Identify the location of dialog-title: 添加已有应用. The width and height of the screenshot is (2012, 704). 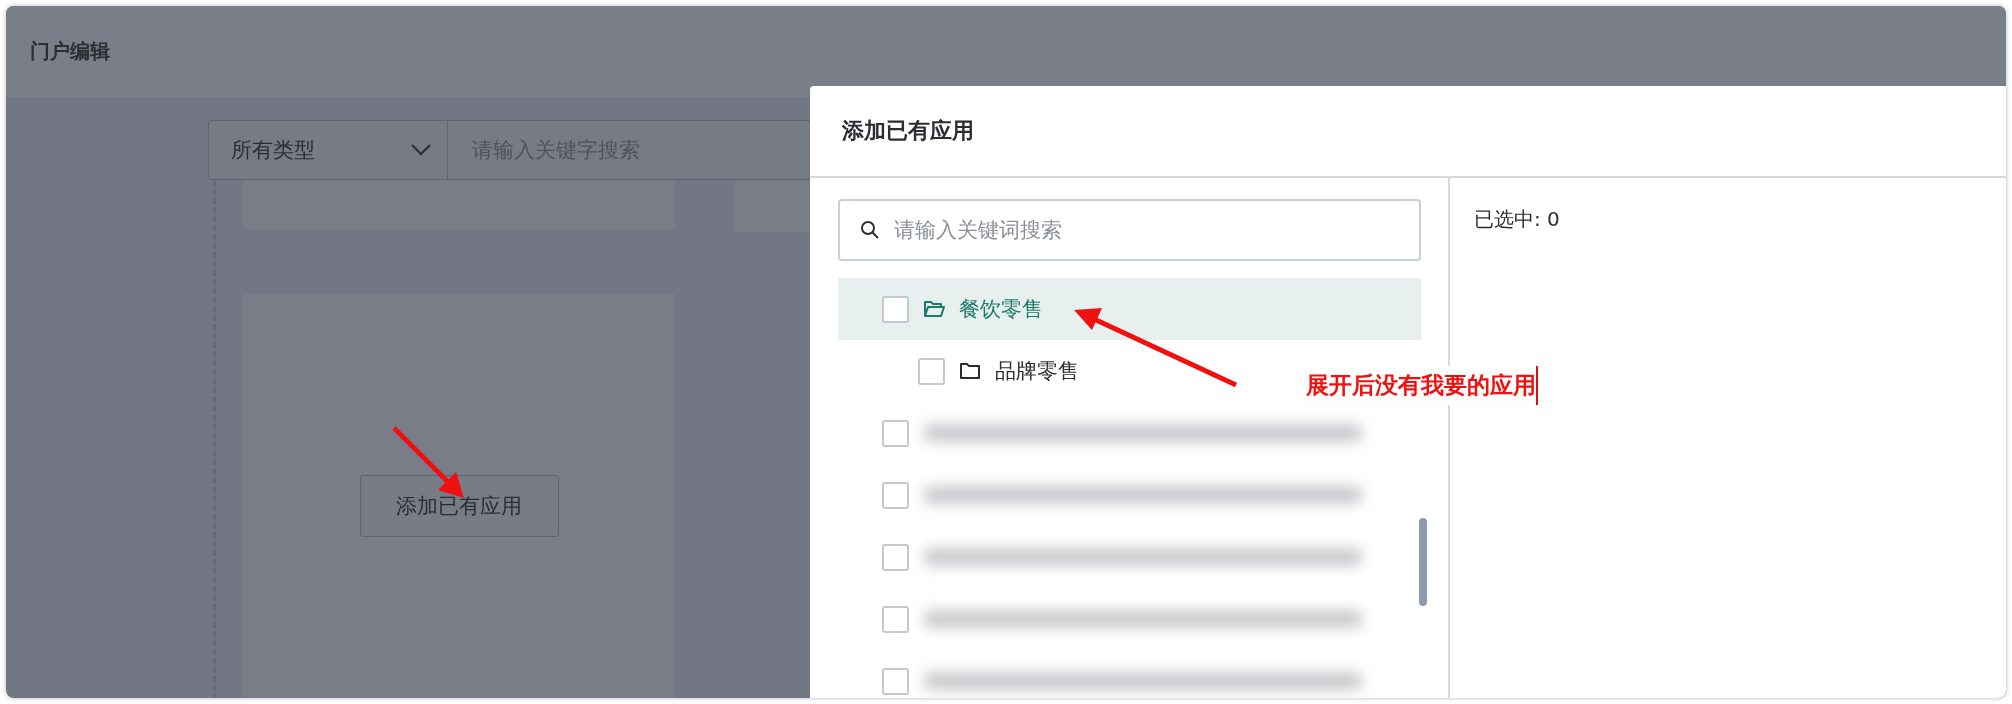
(908, 131).